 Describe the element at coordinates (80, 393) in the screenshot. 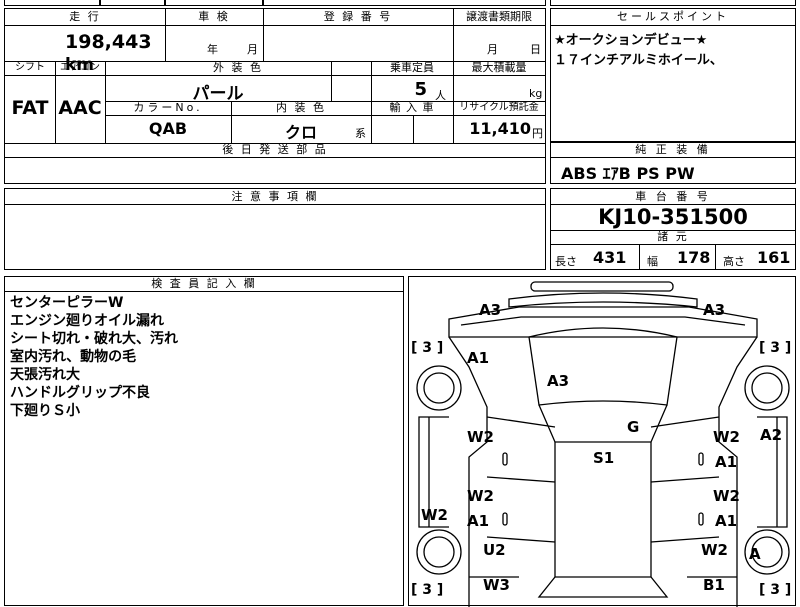

I see `inspector-note: ハンドルグリップ不良` at that location.